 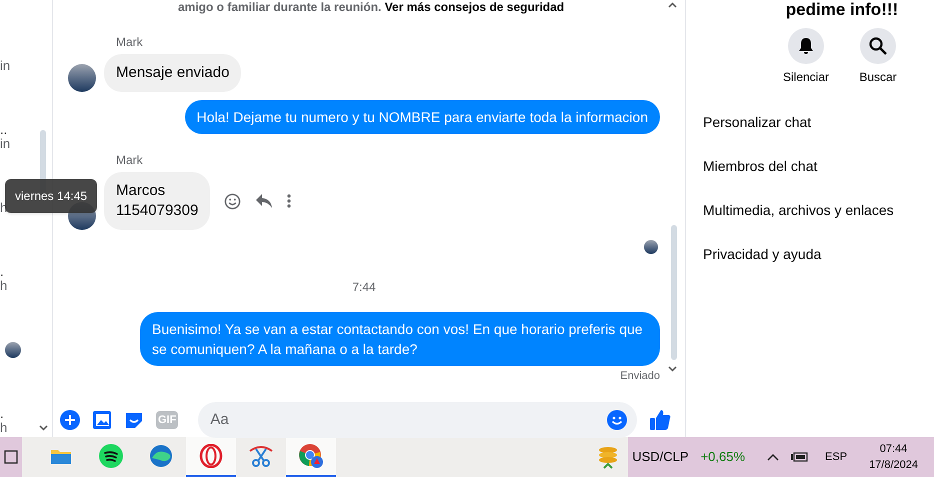 I want to click on ring-icon, so click(x=211, y=456).